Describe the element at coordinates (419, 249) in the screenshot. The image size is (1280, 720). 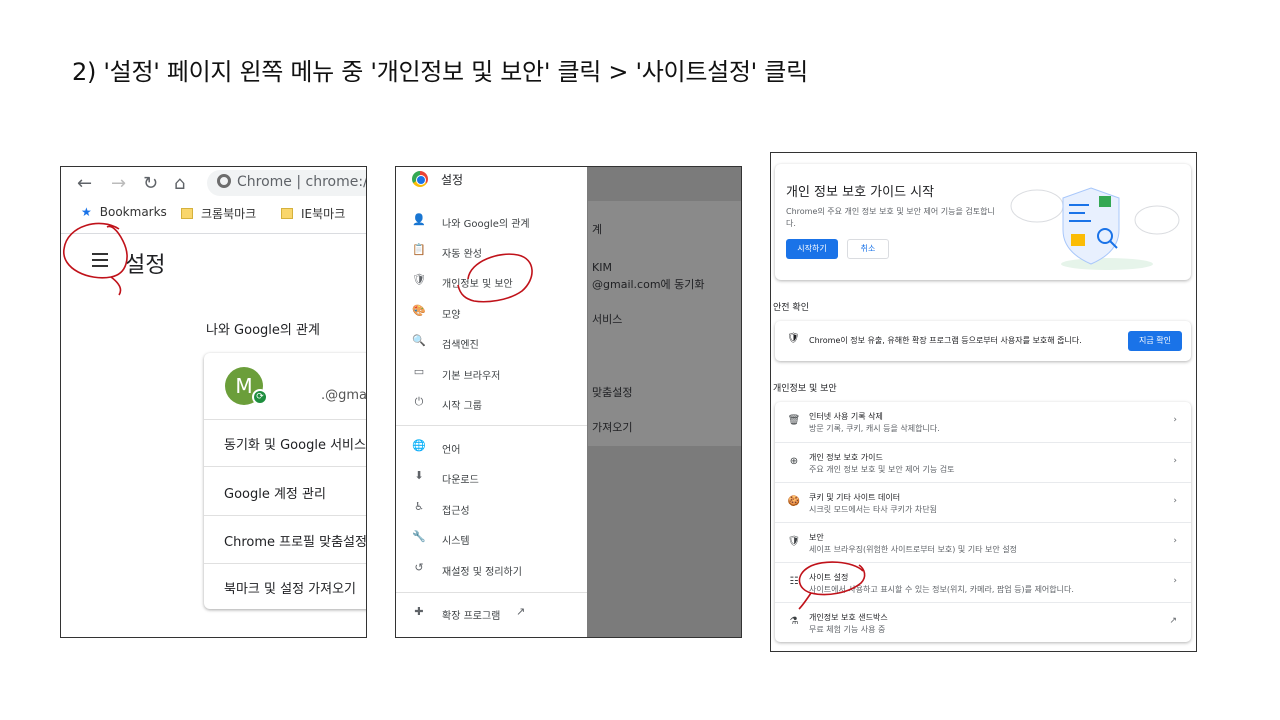
I see `clipboard-icon: 📋` at that location.